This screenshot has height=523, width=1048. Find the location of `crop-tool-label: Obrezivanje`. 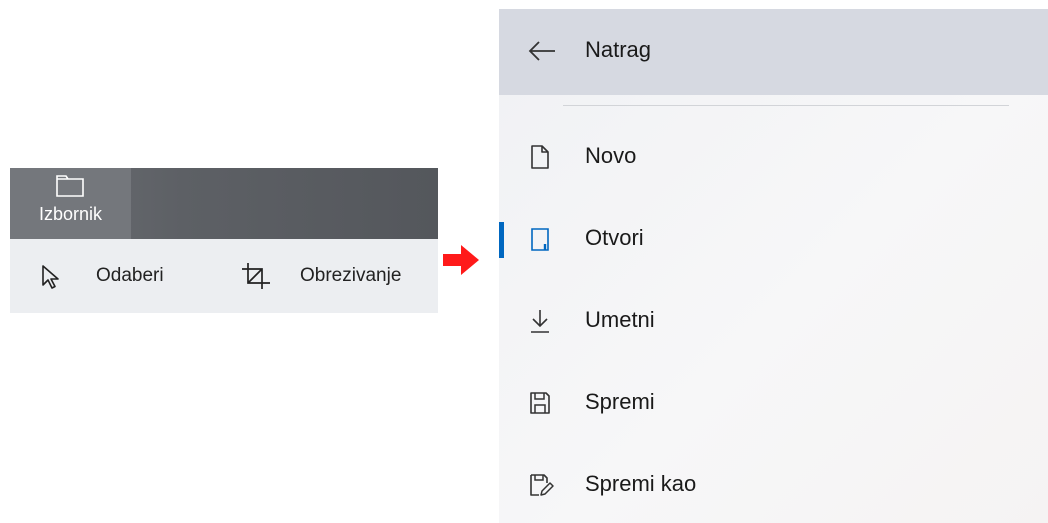

crop-tool-label: Obrezivanje is located at coordinates (351, 275).